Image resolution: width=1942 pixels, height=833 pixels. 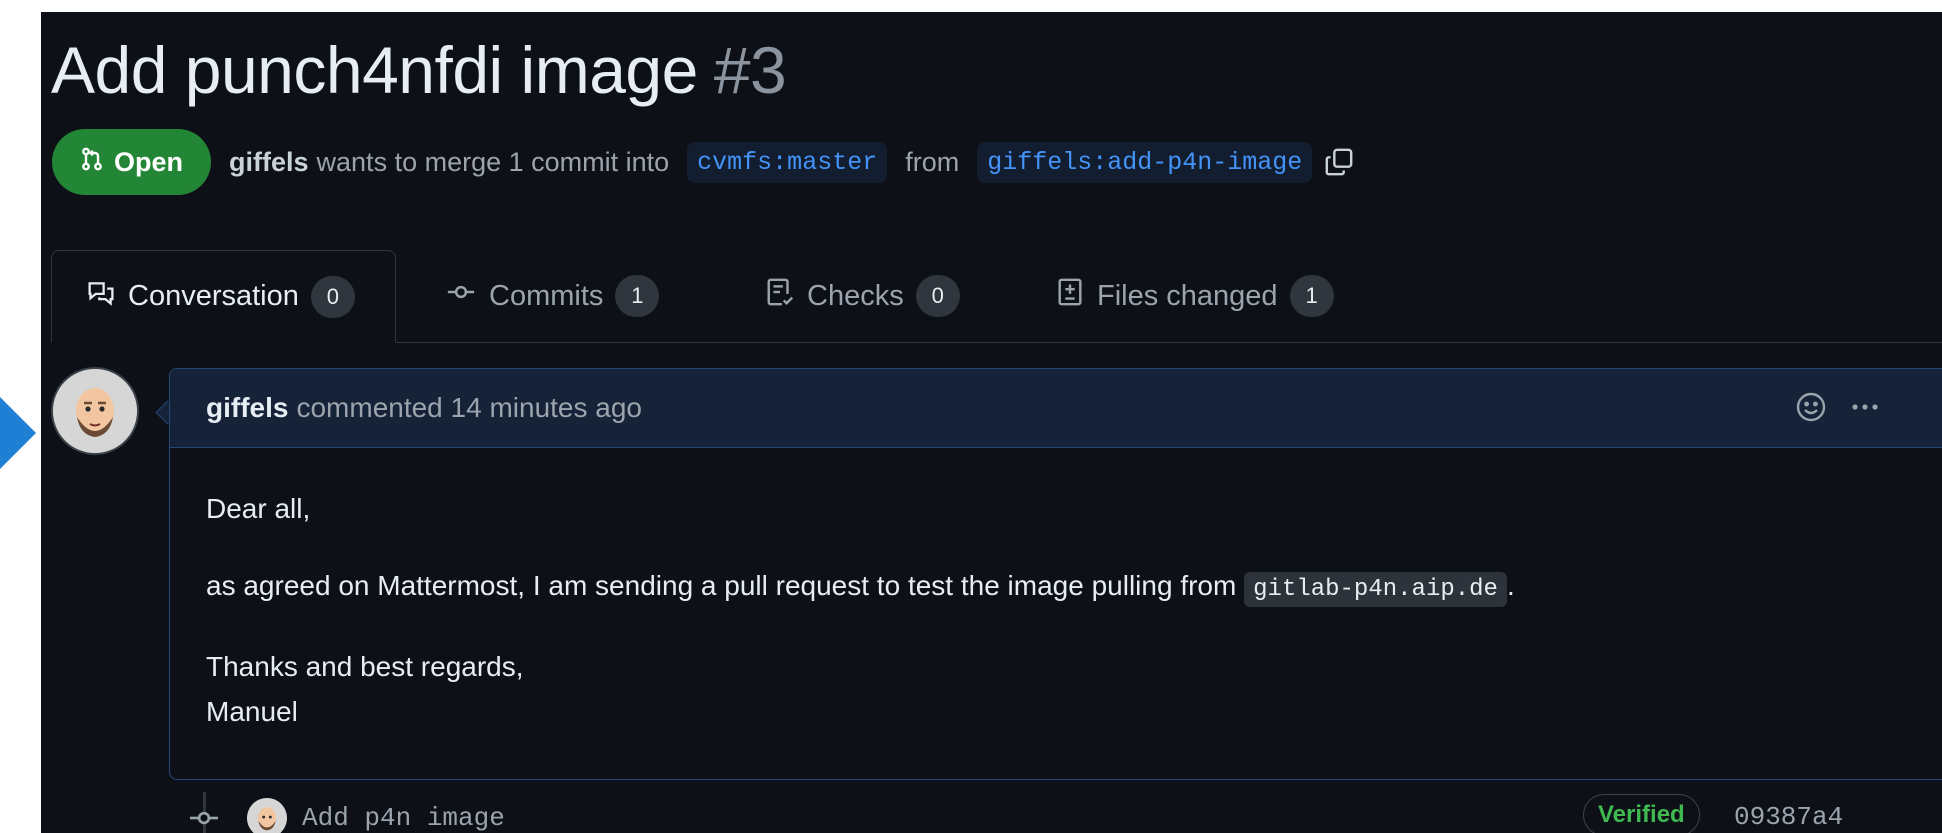 I want to click on comment-actions, so click(x=1838, y=410).